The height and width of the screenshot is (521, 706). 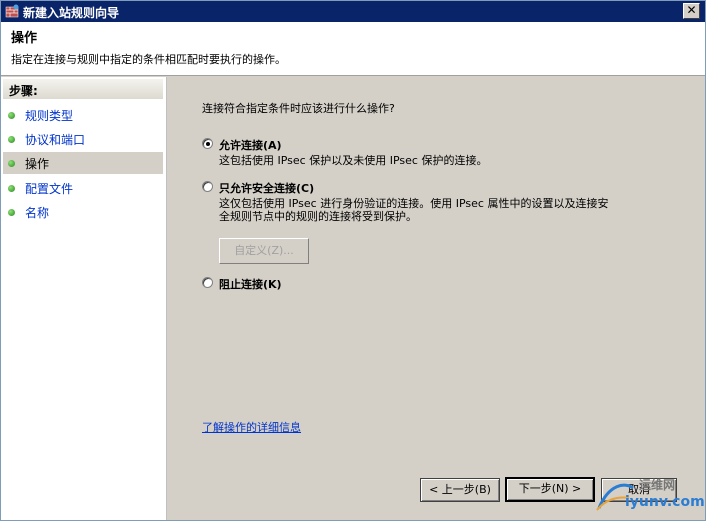 I want to click on watermark-bottom-text: iyunv.com, so click(x=665, y=502).